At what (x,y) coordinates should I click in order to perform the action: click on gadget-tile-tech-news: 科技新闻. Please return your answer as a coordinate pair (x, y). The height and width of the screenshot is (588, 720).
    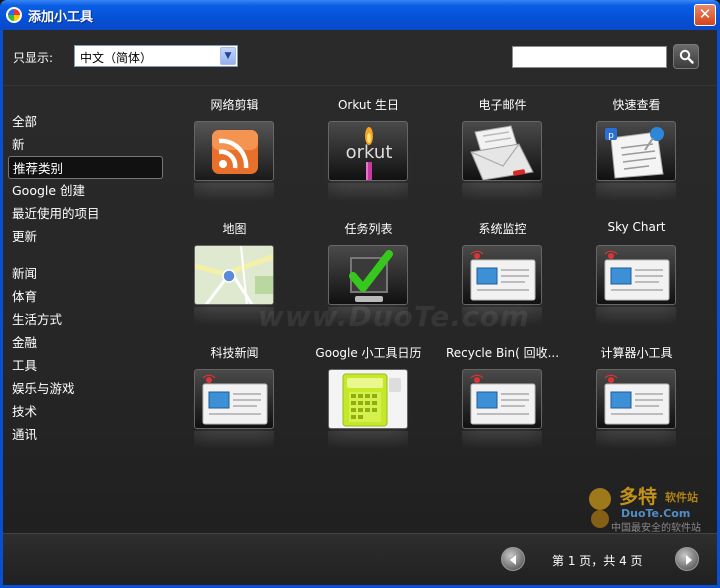
    Looking at the image, I should click on (234, 404).